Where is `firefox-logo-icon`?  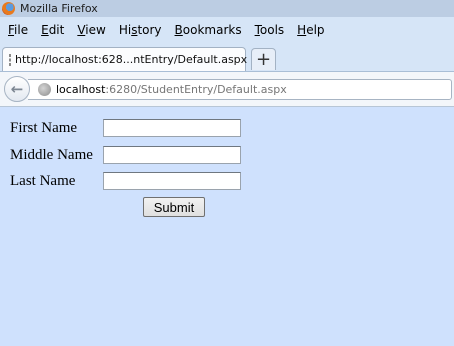 firefox-logo-icon is located at coordinates (8, 8).